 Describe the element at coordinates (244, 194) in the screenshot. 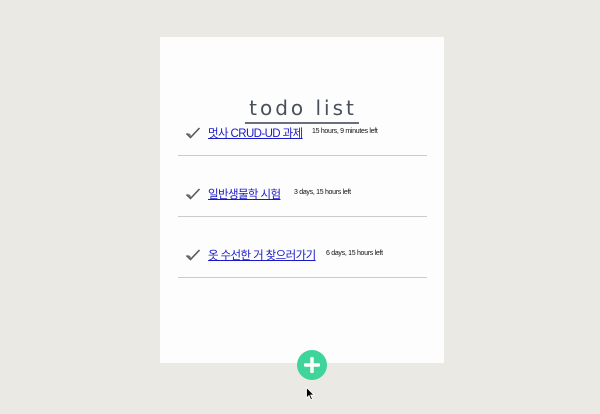

I see `todo-link: 일반생물학 시험` at that location.